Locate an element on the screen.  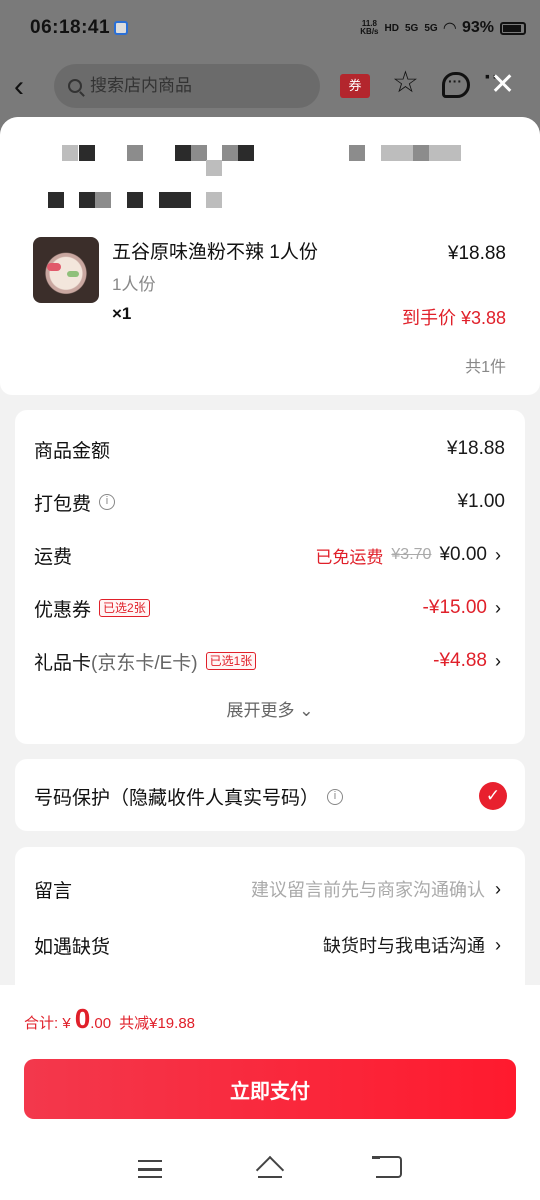
chevron-down-icon: ⌄ is located at coordinates (306, 710).